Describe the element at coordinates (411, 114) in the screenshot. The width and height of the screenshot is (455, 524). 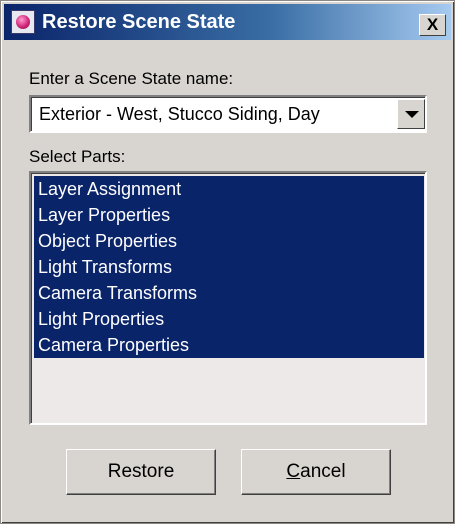
I see `chevron-down-icon` at that location.